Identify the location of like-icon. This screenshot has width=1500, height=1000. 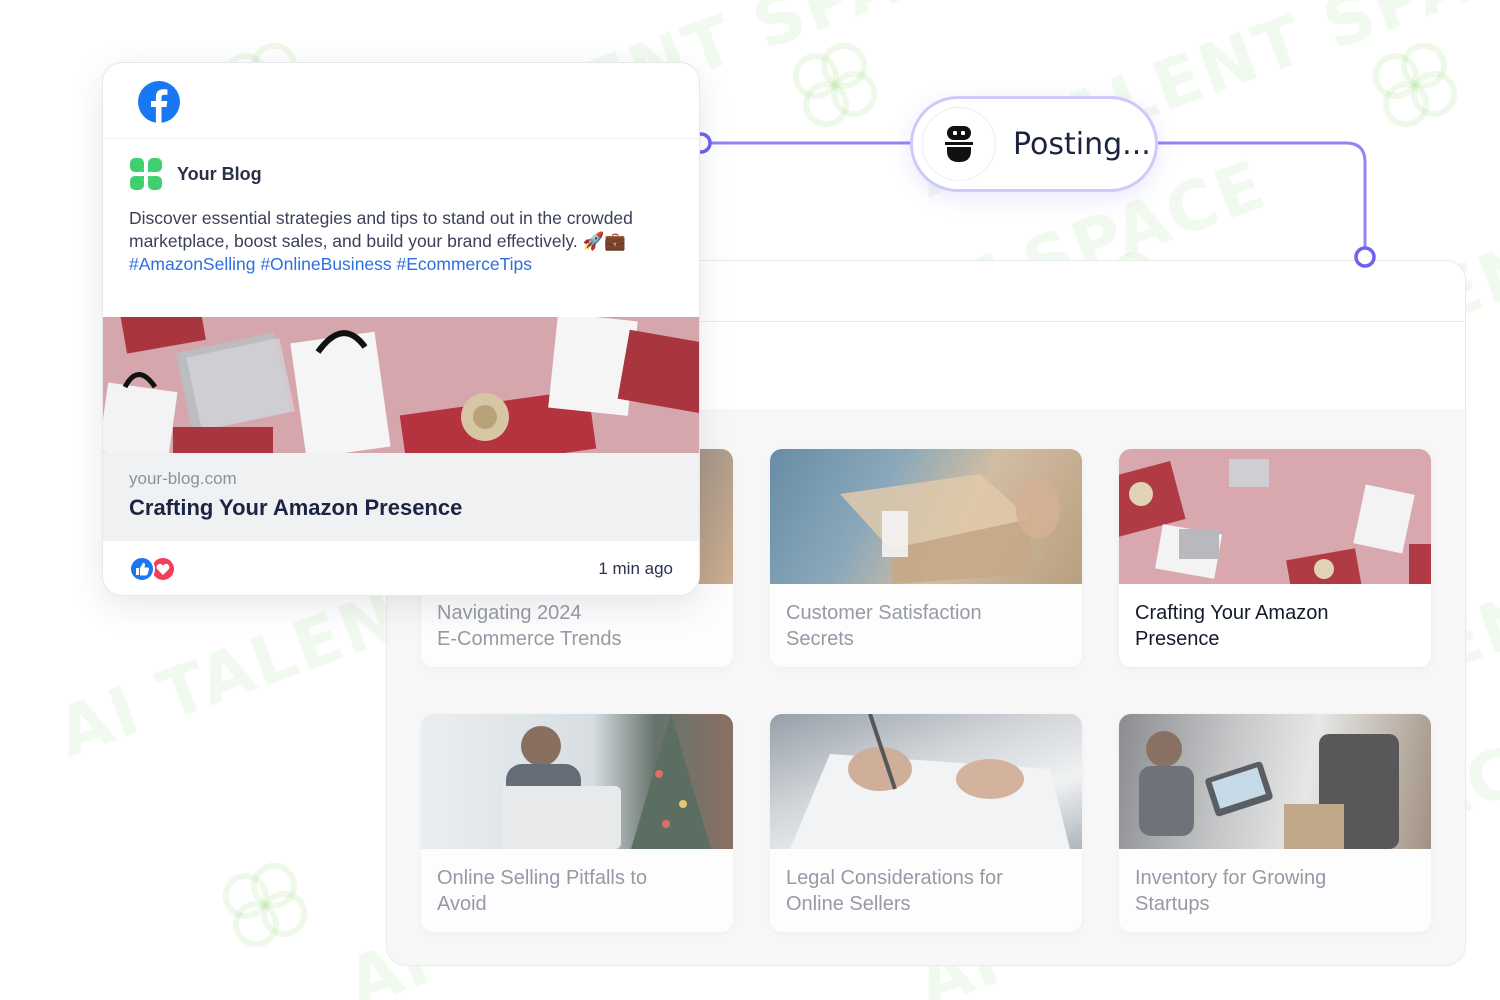
(142, 569).